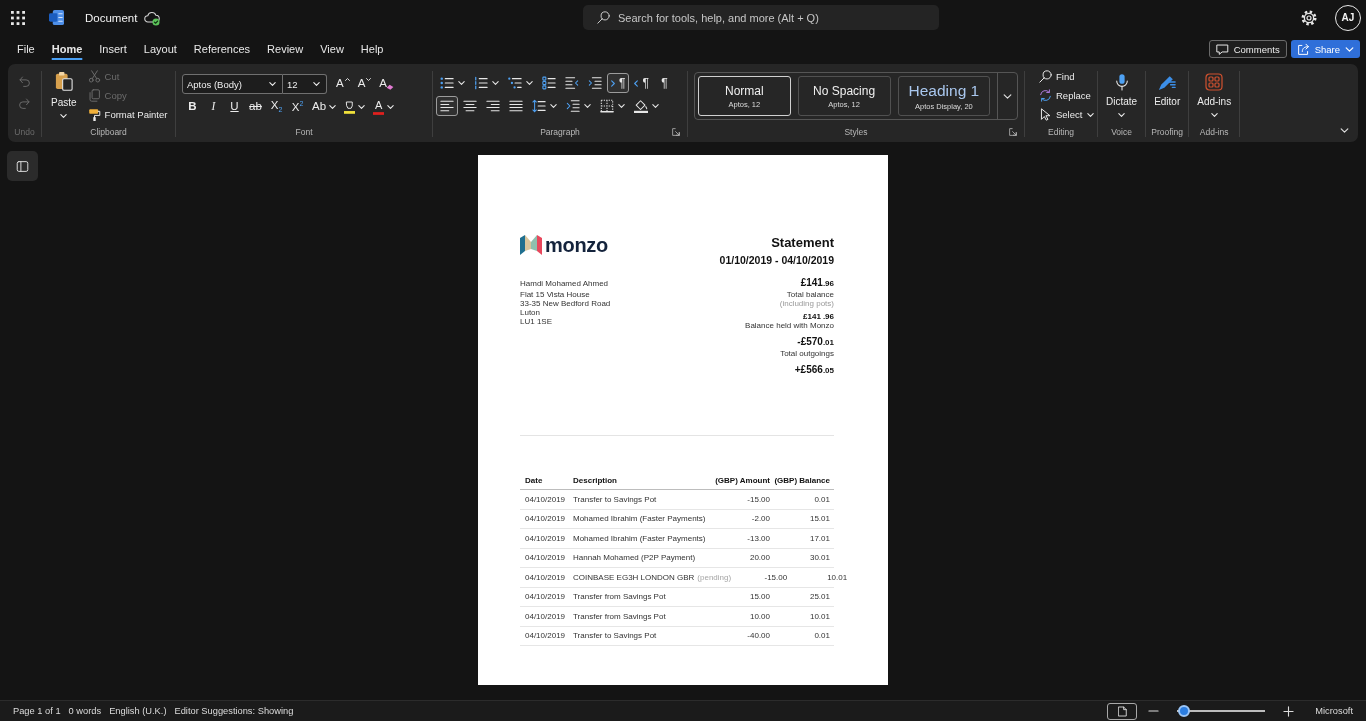 This screenshot has height=721, width=1366. I want to click on sidebar-icon, so click(22, 166).